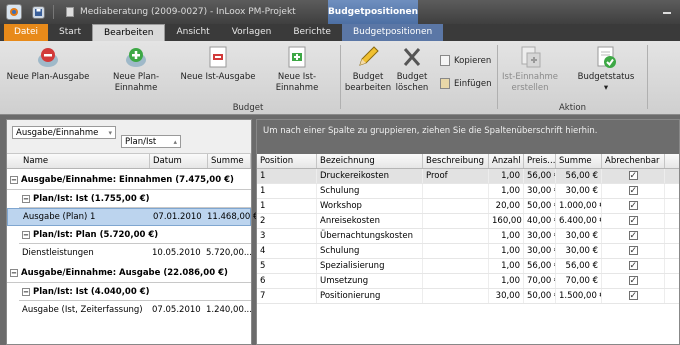  What do you see at coordinates (26, 32) in the screenshot?
I see `tab-datei: Datei` at bounding box center [26, 32].